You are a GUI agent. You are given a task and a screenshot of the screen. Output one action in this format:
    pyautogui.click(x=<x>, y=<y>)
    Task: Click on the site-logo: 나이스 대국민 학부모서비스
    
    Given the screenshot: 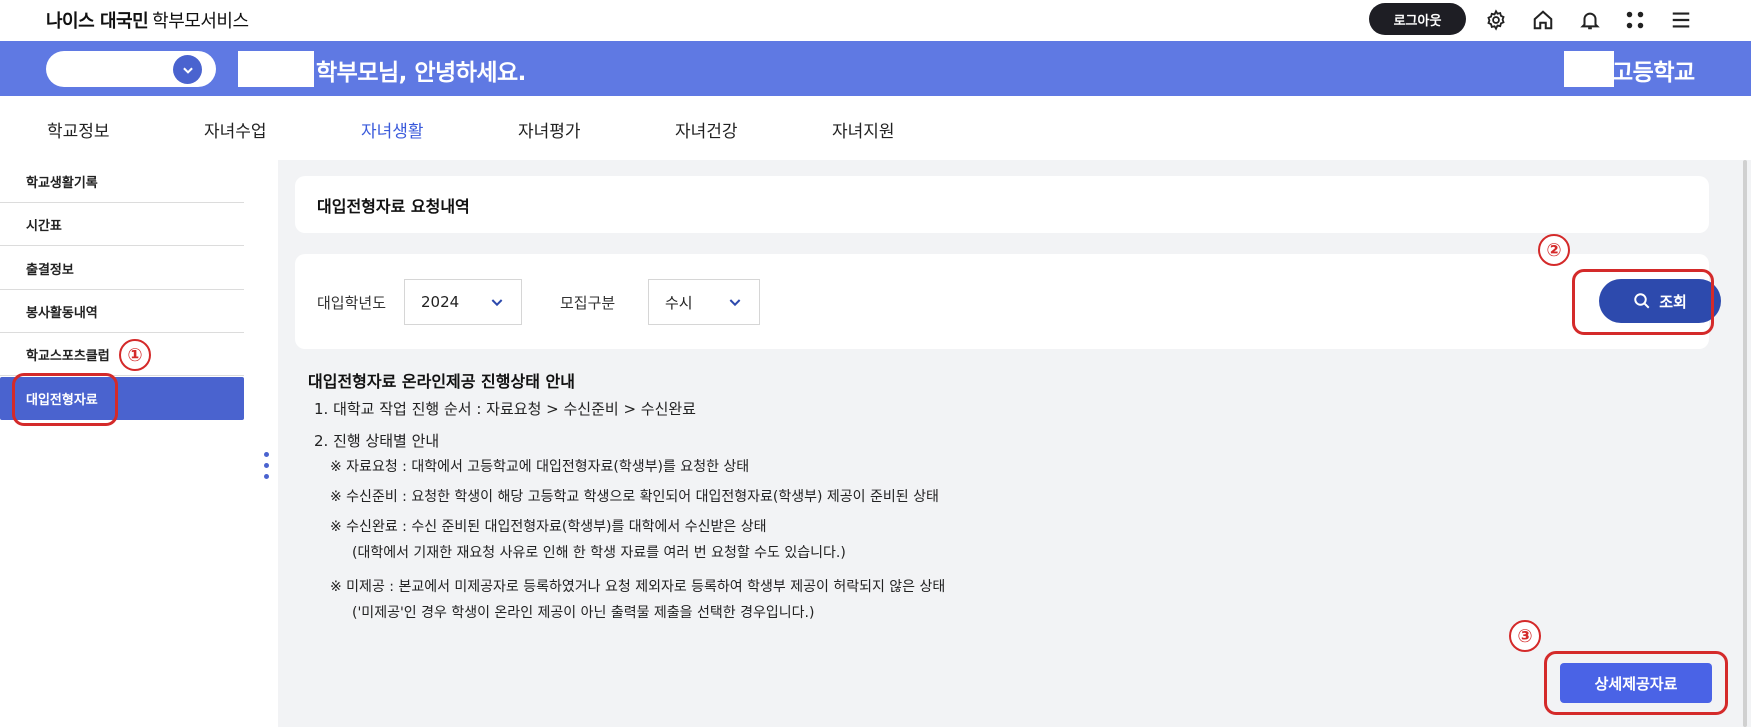 What is the action you would take?
    pyautogui.click(x=147, y=20)
    